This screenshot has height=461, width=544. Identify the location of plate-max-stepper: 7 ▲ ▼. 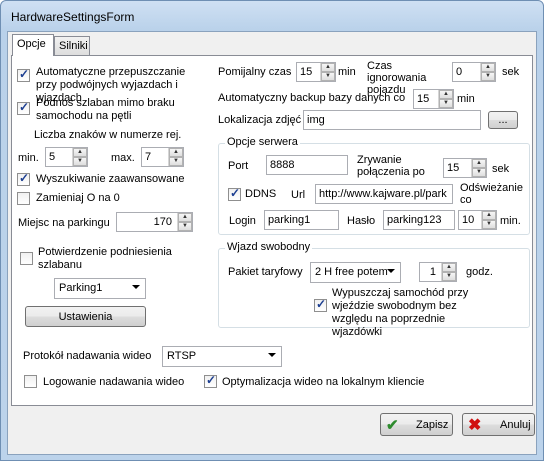
(162, 157).